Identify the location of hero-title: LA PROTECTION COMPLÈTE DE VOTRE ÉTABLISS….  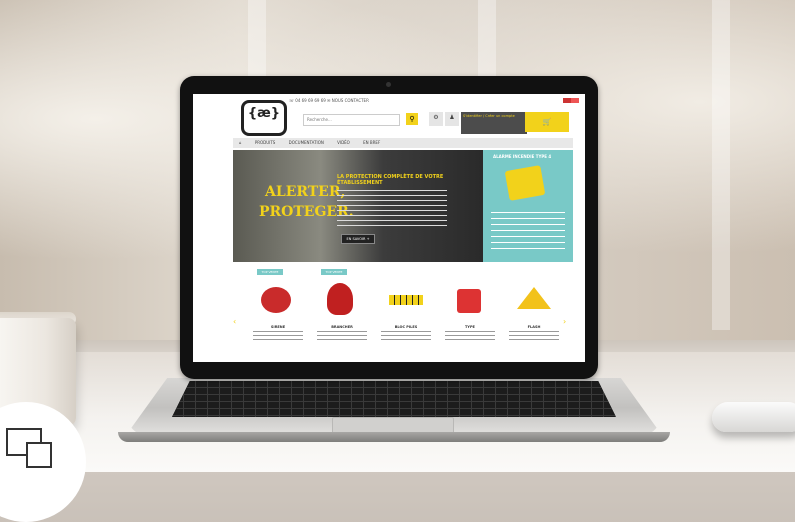
(390, 180).